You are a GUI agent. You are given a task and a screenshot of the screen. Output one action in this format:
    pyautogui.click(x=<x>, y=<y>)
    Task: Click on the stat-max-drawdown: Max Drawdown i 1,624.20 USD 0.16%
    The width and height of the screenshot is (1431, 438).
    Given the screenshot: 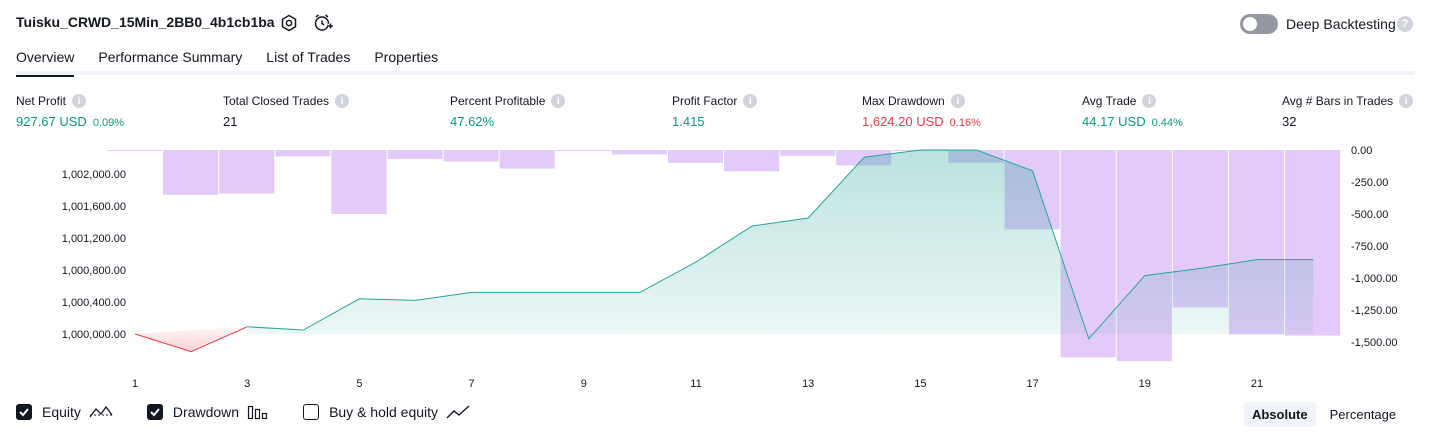 What is the action you would take?
    pyautogui.click(x=921, y=111)
    